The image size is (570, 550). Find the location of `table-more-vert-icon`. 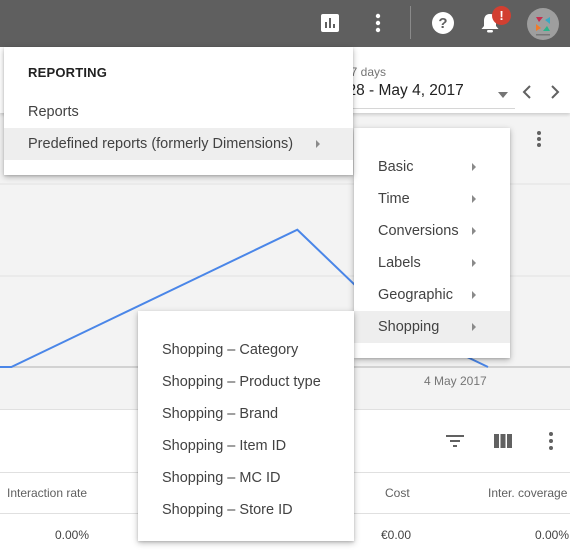

table-more-vert-icon is located at coordinates (551, 441).